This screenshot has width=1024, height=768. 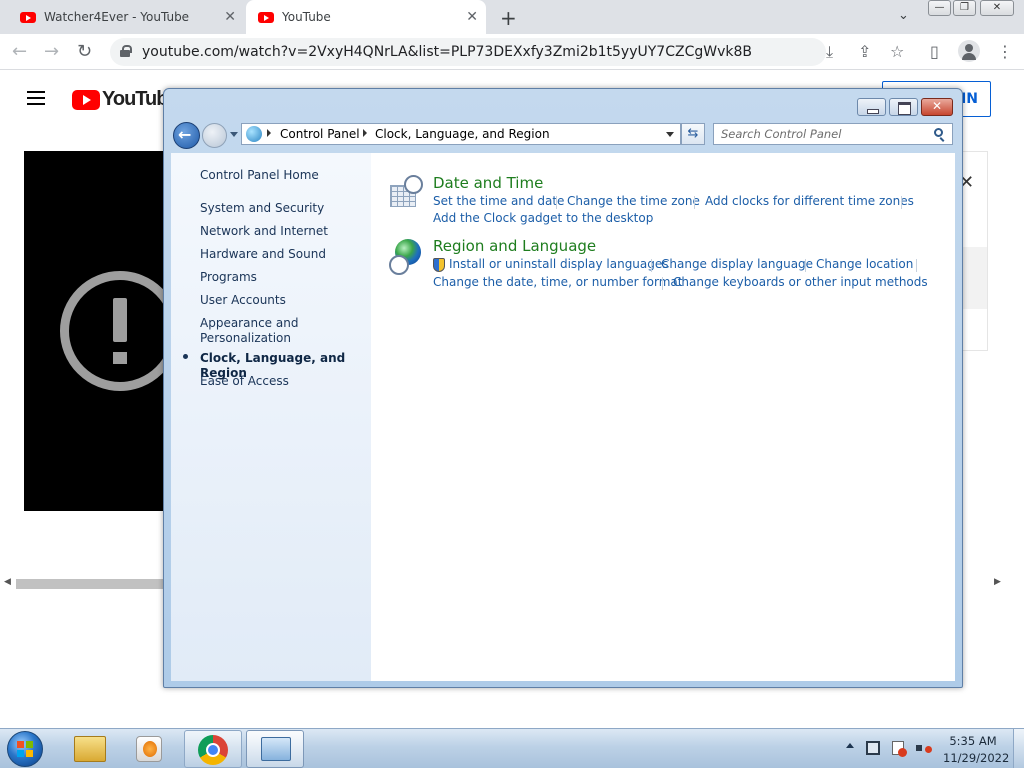 I want to click on cp-refresh-icon: ⇆, so click(x=693, y=134).